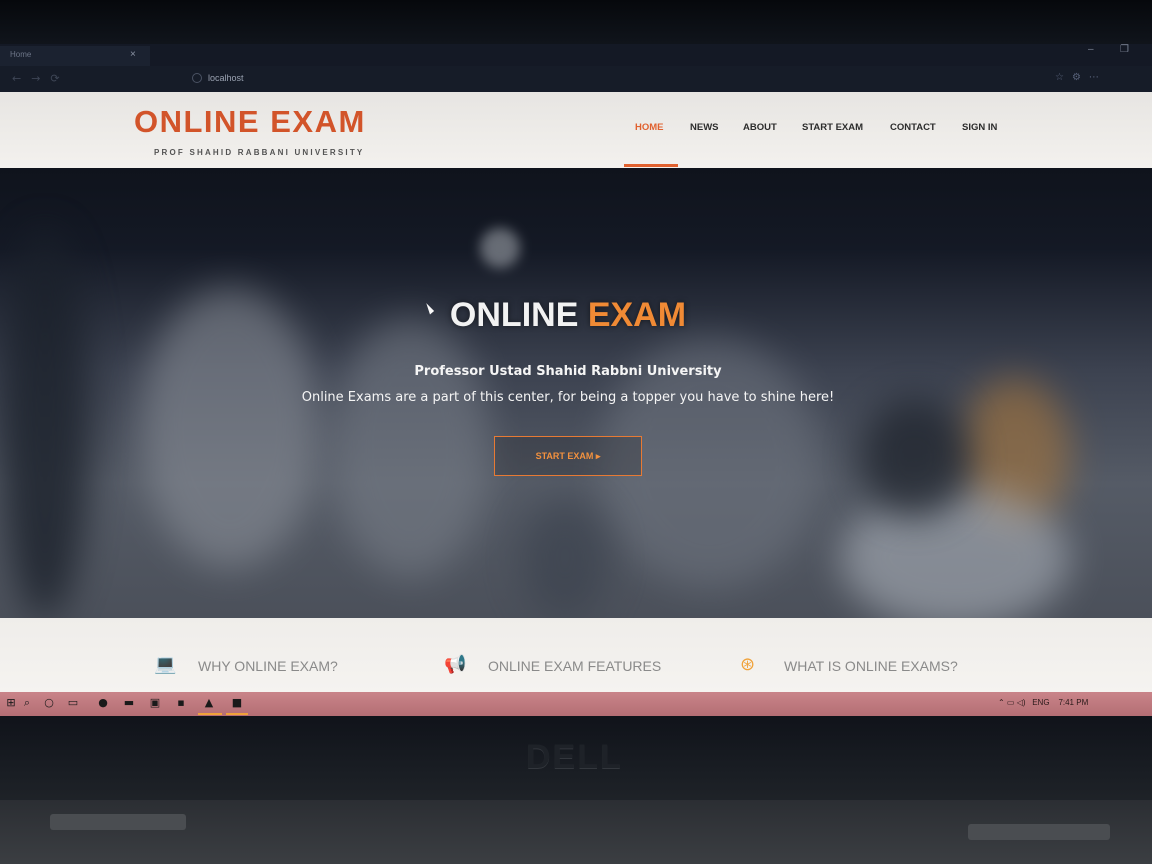  I want to click on tray-icons: ⌃ ▭ ◁), so click(1014, 702).